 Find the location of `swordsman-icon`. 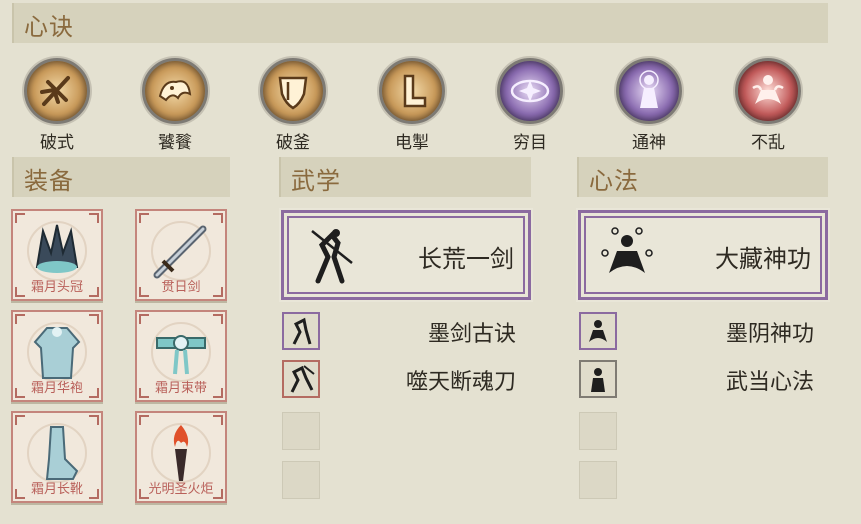

swordsman-icon is located at coordinates (332, 256).